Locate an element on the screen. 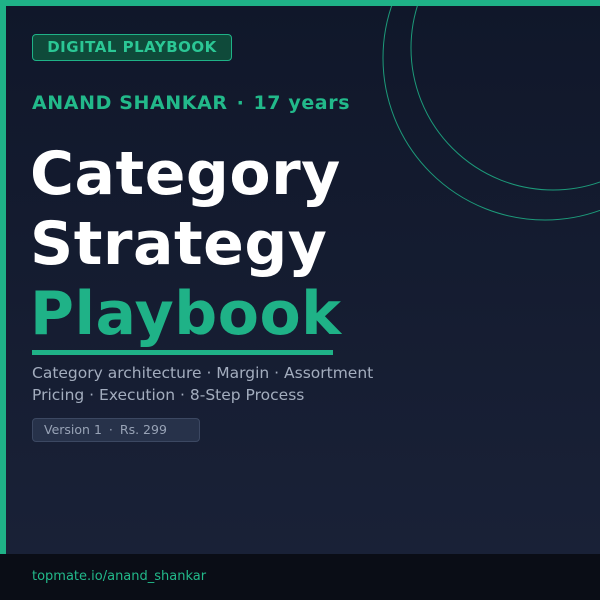  outer-ring is located at coordinates (491, 110).